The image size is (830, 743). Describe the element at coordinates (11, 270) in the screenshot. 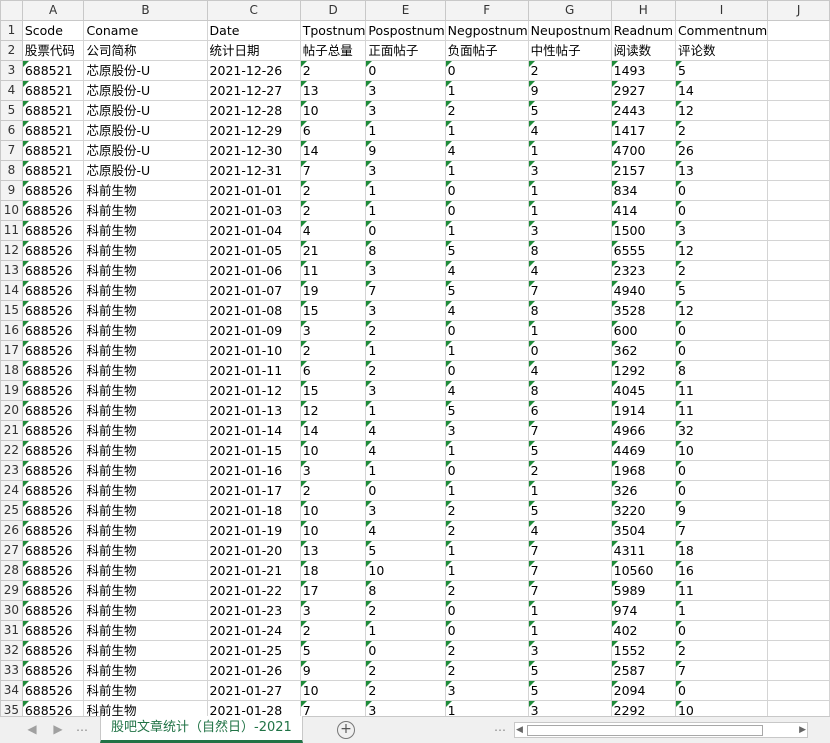

I see `row-header: 13` at that location.